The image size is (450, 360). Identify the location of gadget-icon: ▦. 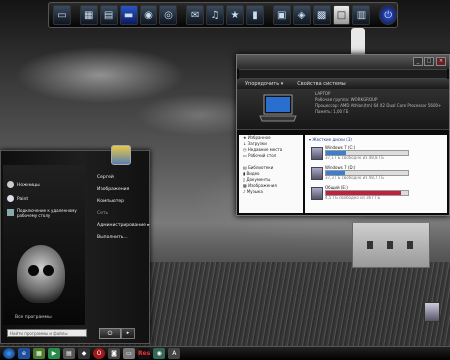
(88, 15).